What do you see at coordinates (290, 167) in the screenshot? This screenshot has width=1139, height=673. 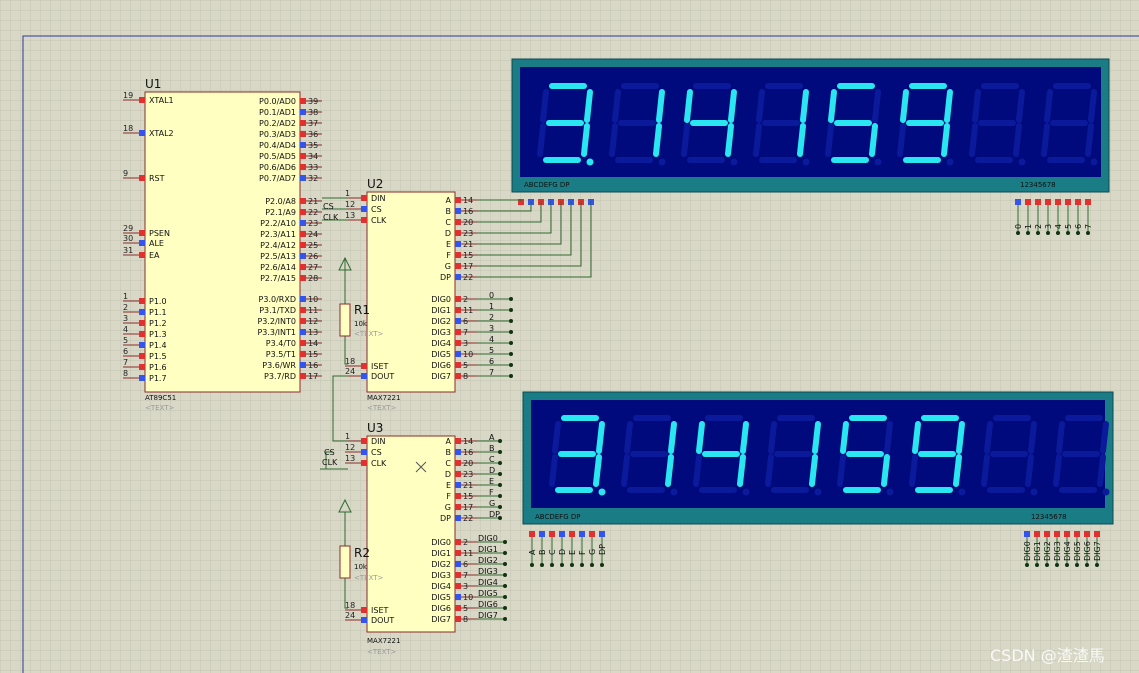 I see `u1-pin-p0-6-ad6: 33 P0.6/AD6` at bounding box center [290, 167].